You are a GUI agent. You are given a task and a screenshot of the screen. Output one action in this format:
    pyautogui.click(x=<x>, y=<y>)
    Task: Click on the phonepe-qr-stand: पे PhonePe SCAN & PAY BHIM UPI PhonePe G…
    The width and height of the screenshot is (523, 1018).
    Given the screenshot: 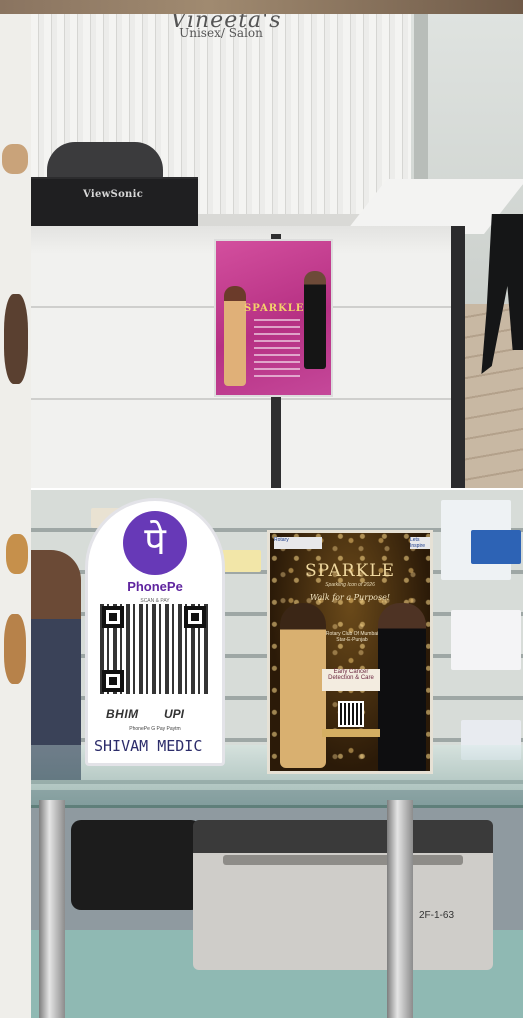 What is the action you would take?
    pyautogui.click(x=155, y=632)
    